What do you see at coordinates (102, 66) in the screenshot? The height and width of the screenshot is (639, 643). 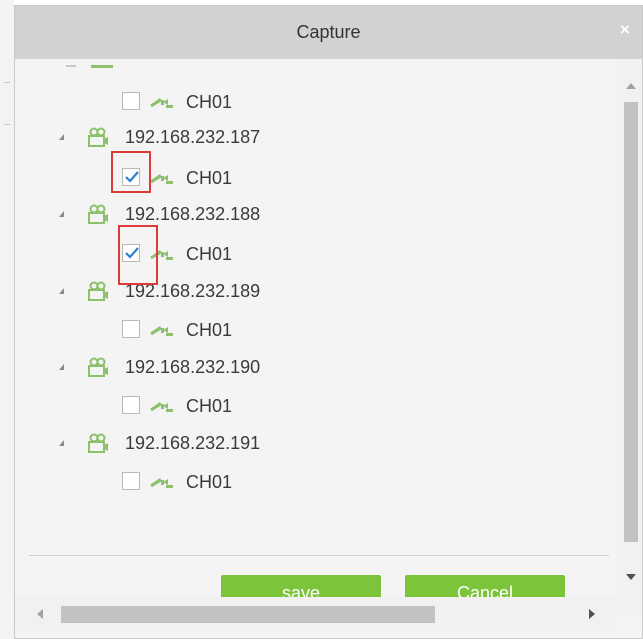 I see `device-icon-partial` at bounding box center [102, 66].